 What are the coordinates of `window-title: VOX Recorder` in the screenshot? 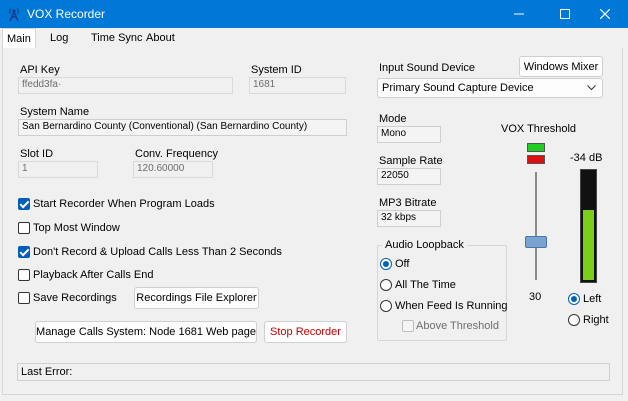 It's located at (66, 14).